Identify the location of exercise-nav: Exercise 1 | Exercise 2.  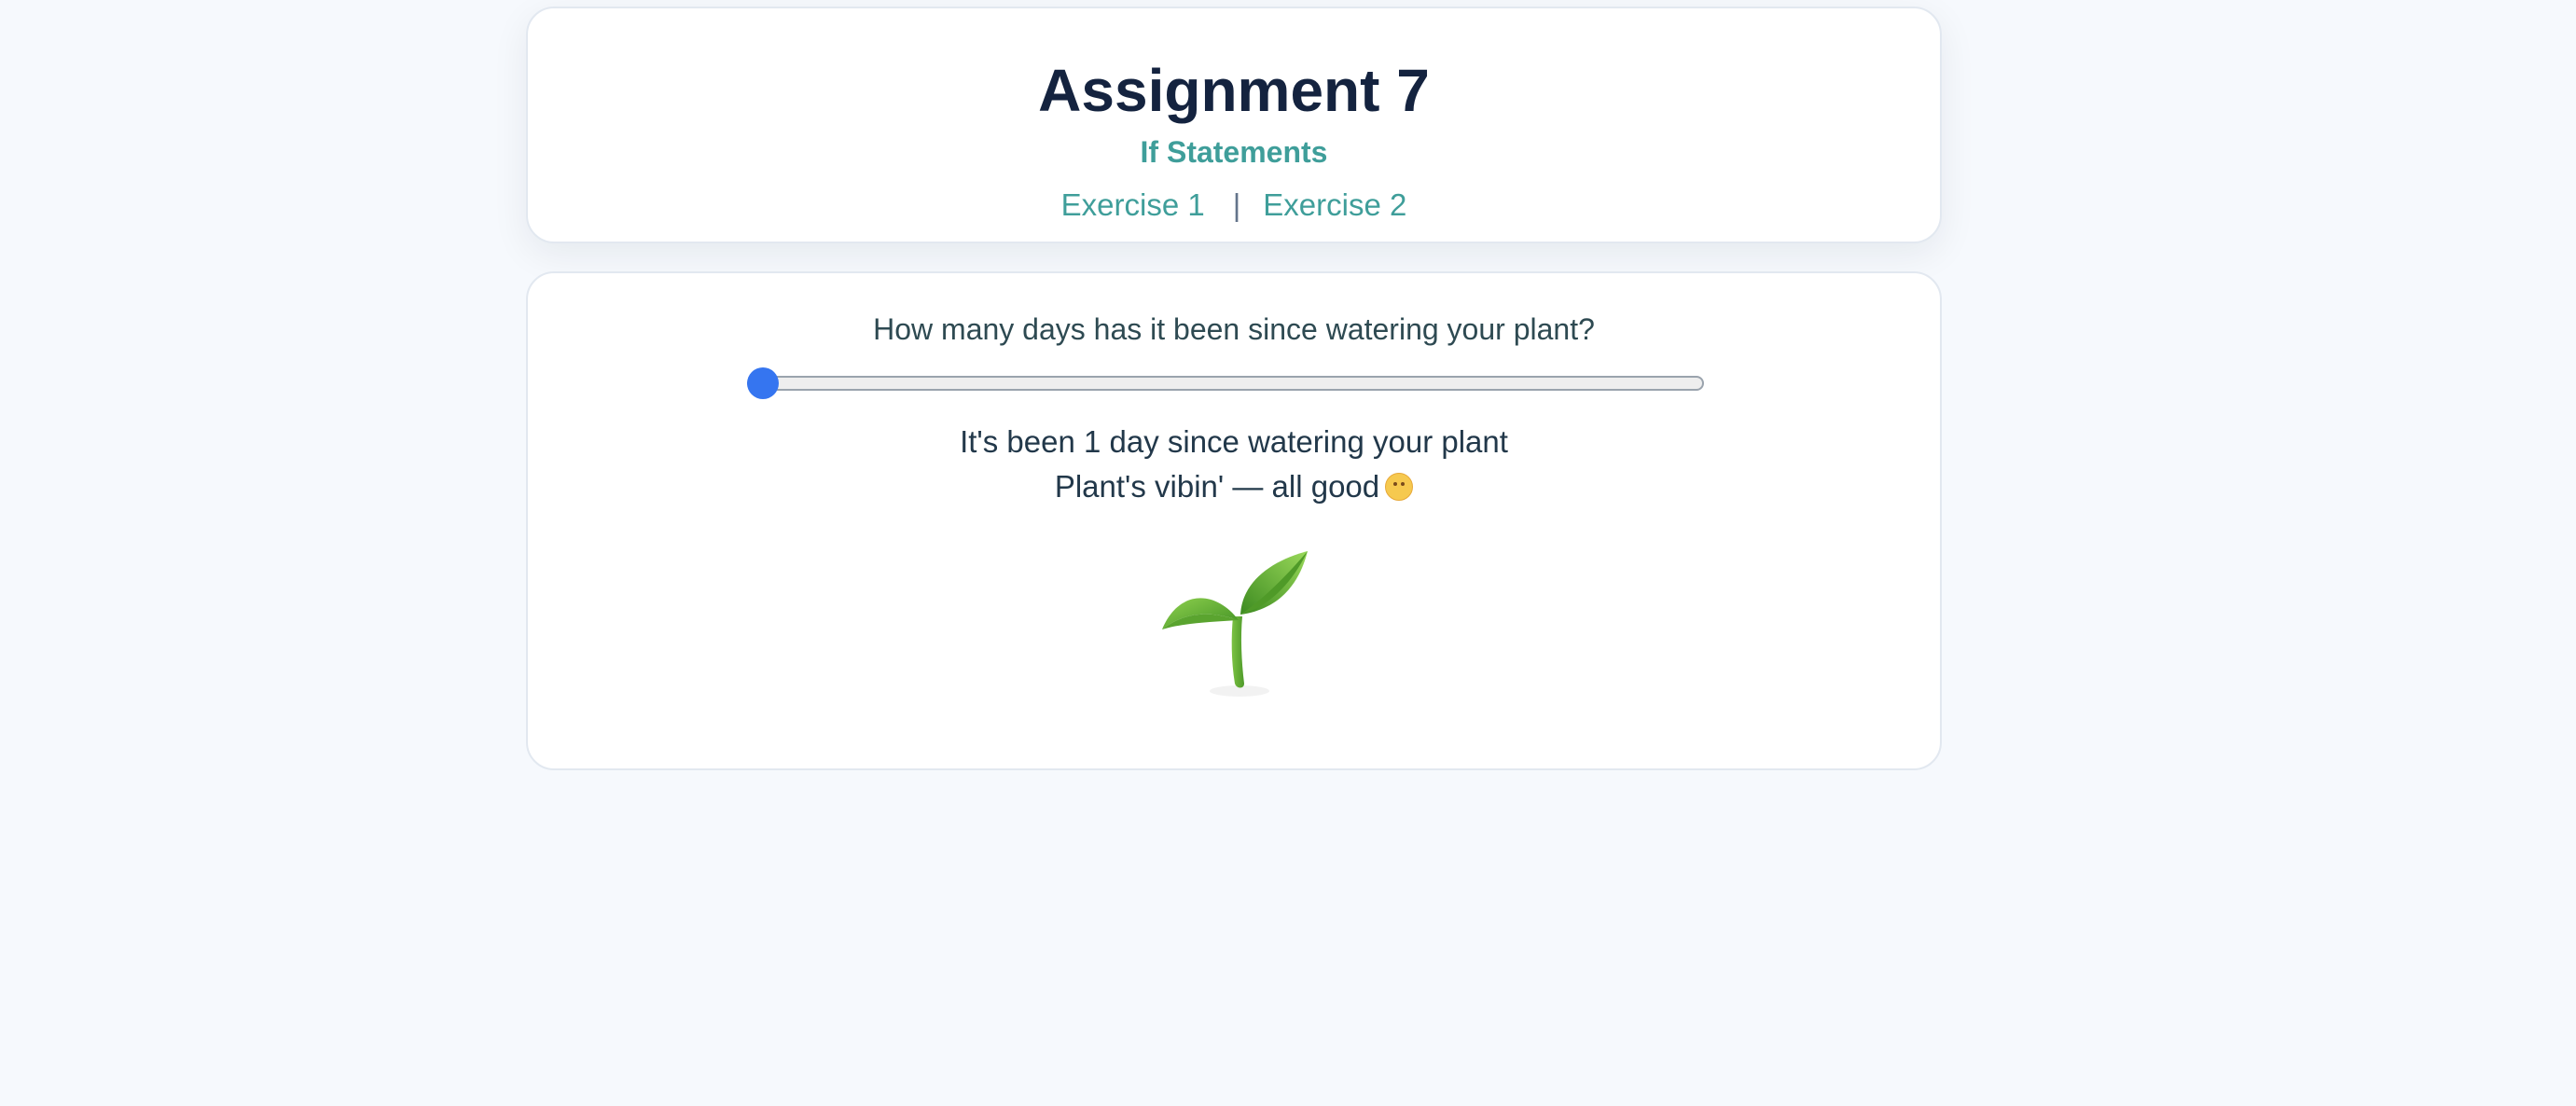
(1234, 205).